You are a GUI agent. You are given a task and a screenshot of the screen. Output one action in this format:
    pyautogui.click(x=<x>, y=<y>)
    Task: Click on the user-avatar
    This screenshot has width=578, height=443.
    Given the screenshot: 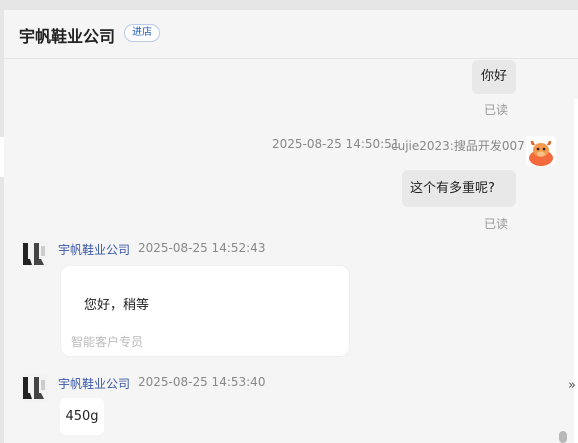 What is the action you would take?
    pyautogui.click(x=541, y=151)
    